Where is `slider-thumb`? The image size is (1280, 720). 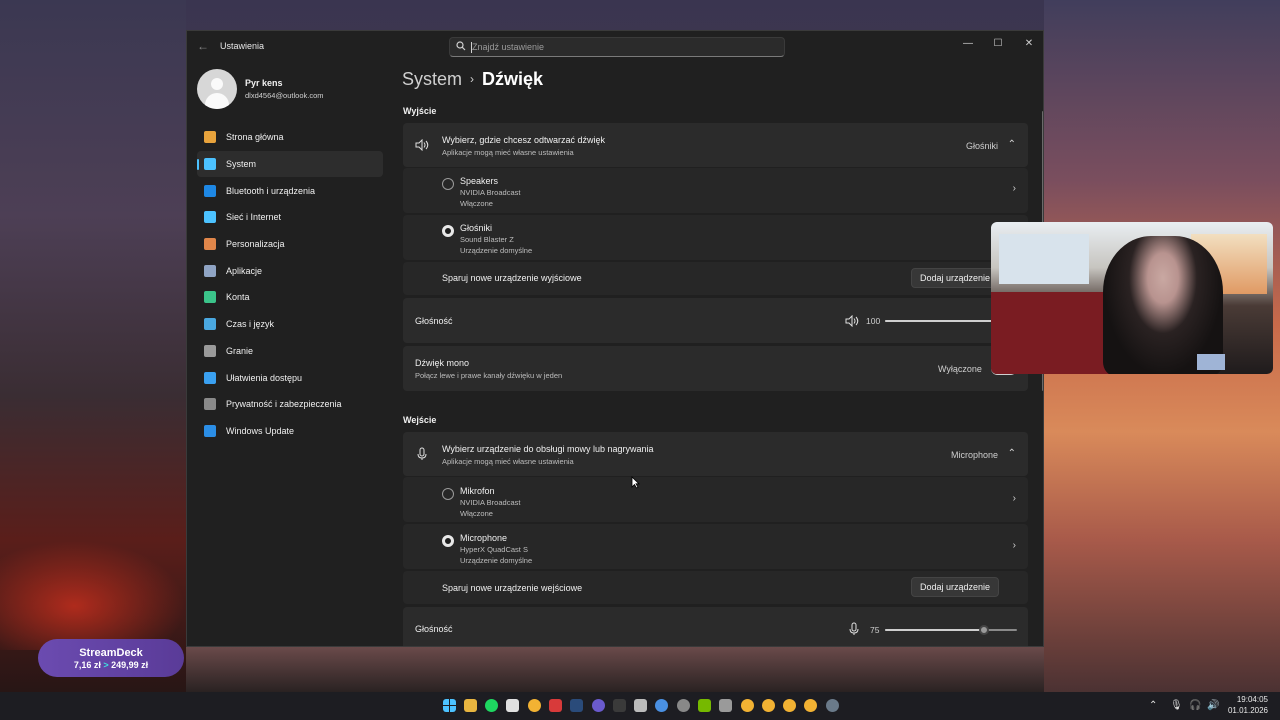
slider-thumb is located at coordinates (984, 630).